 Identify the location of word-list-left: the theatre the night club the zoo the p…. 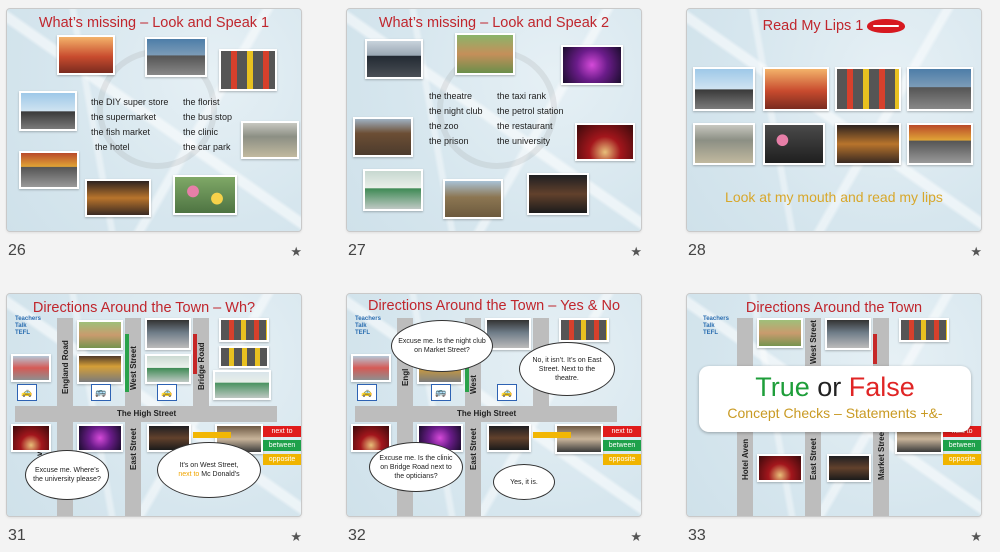
(456, 119).